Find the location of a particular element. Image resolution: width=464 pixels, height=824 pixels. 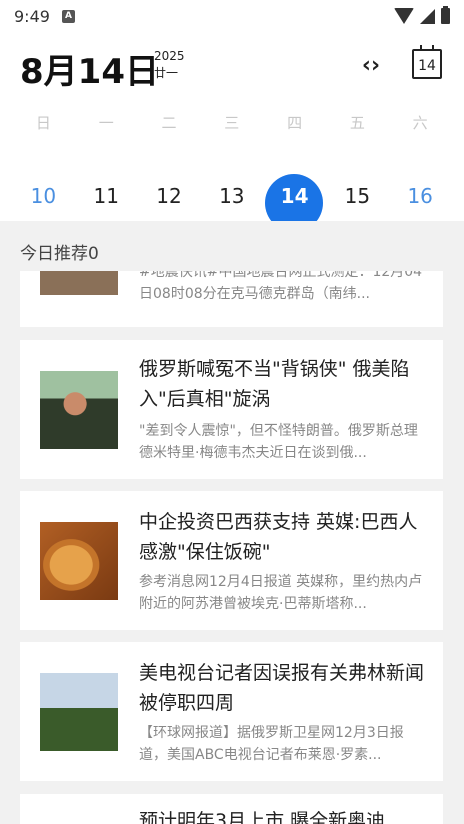

day-number: 14 is located at coordinates (294, 196).